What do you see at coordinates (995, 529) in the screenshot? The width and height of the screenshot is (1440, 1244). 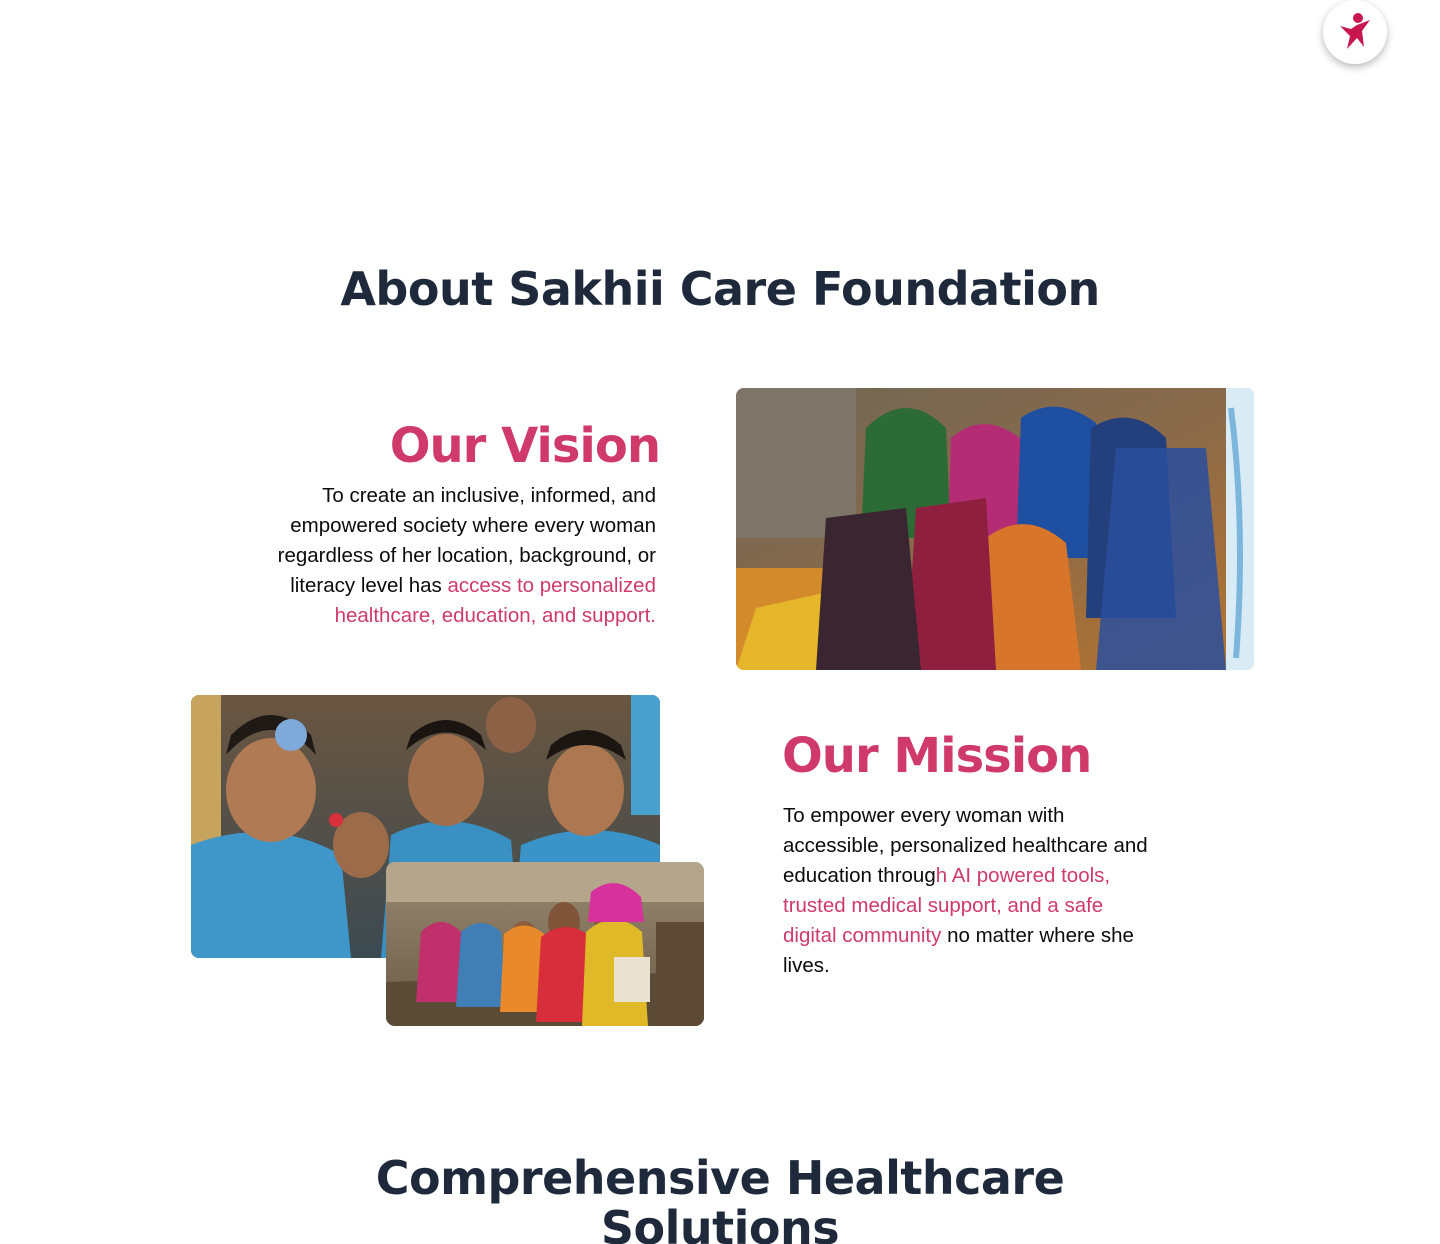 I see `women-group-photo` at bounding box center [995, 529].